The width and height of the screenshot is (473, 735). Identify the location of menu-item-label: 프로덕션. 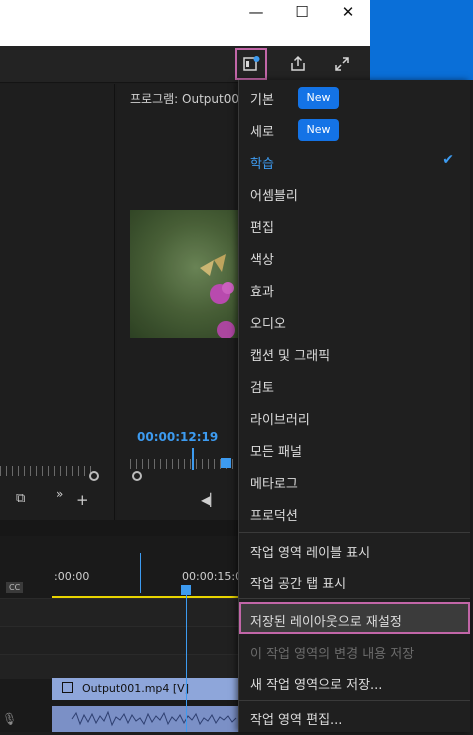
(274, 516).